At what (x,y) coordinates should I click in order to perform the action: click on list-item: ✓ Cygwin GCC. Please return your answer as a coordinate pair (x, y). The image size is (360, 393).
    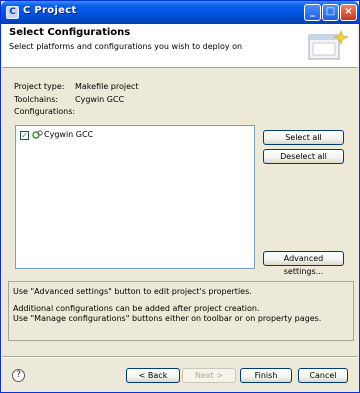
    Looking at the image, I should click on (135, 134).